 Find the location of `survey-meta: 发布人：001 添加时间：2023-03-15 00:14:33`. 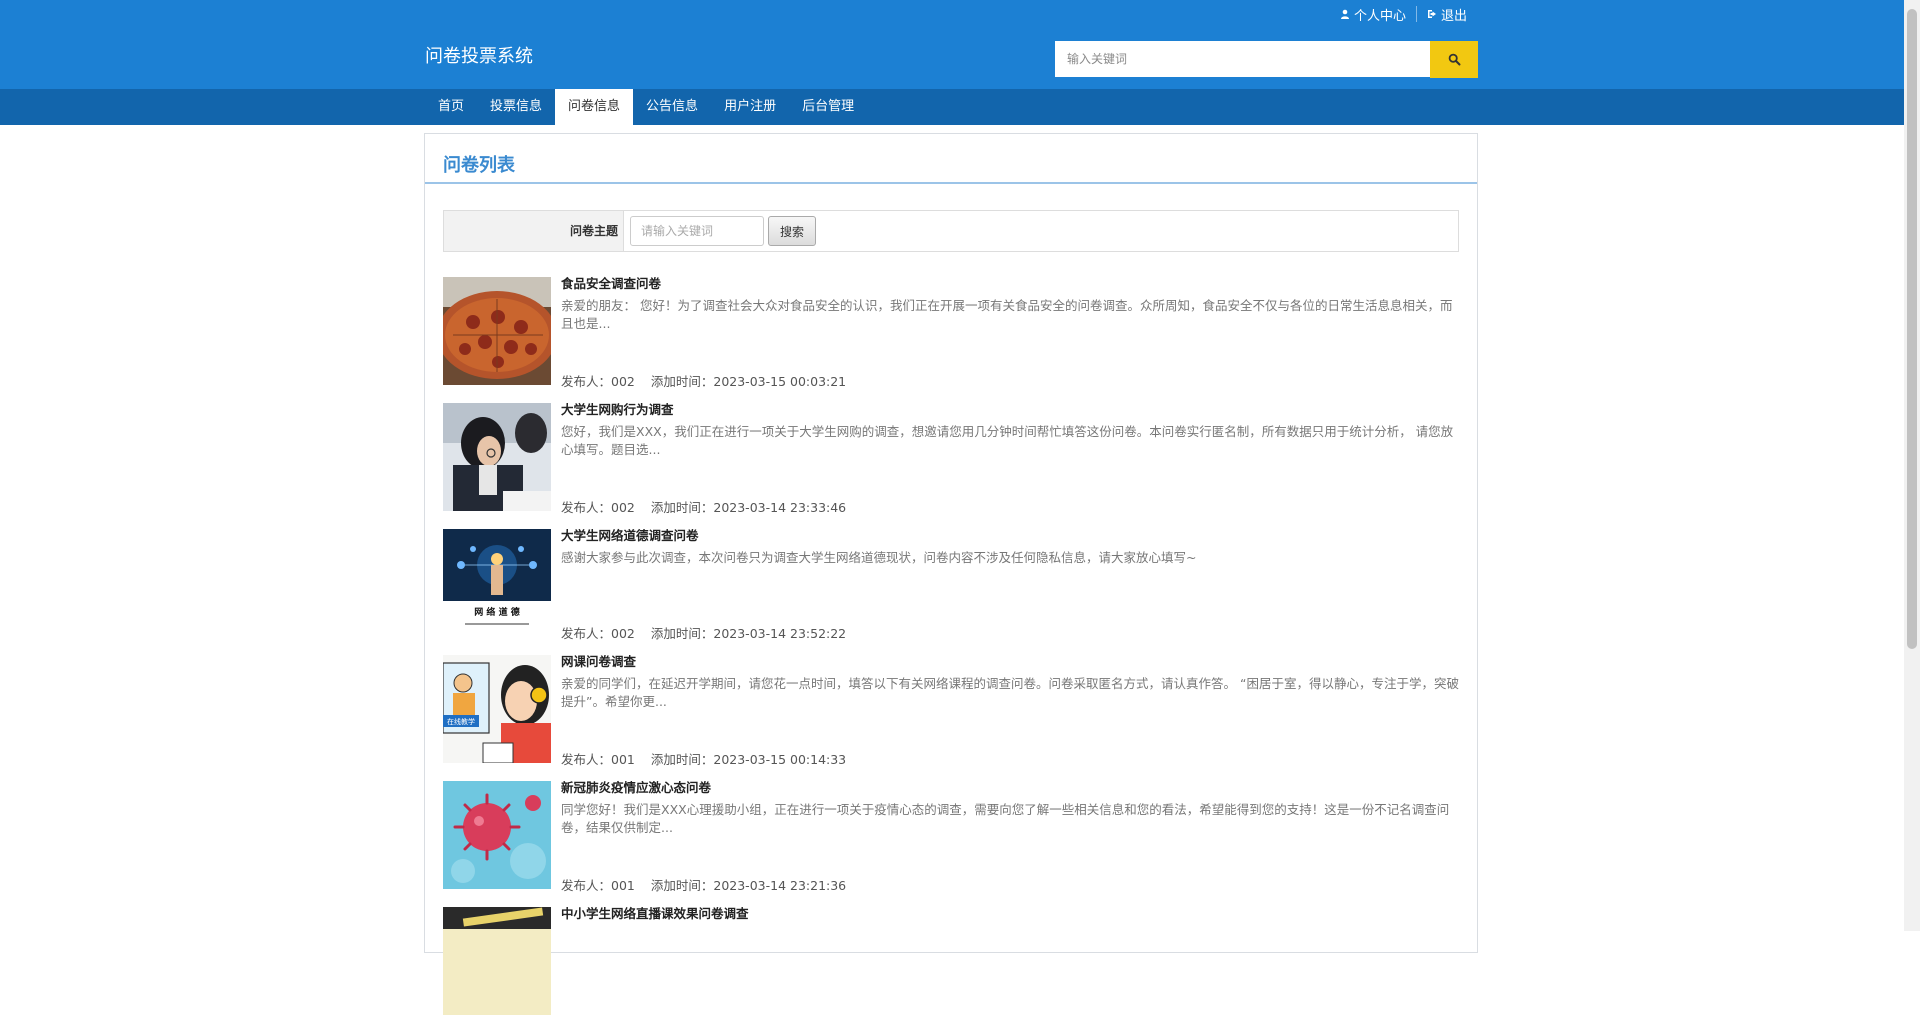

survey-meta: 发布人：001 添加时间：2023-03-15 00:14:33 is located at coordinates (709, 758).